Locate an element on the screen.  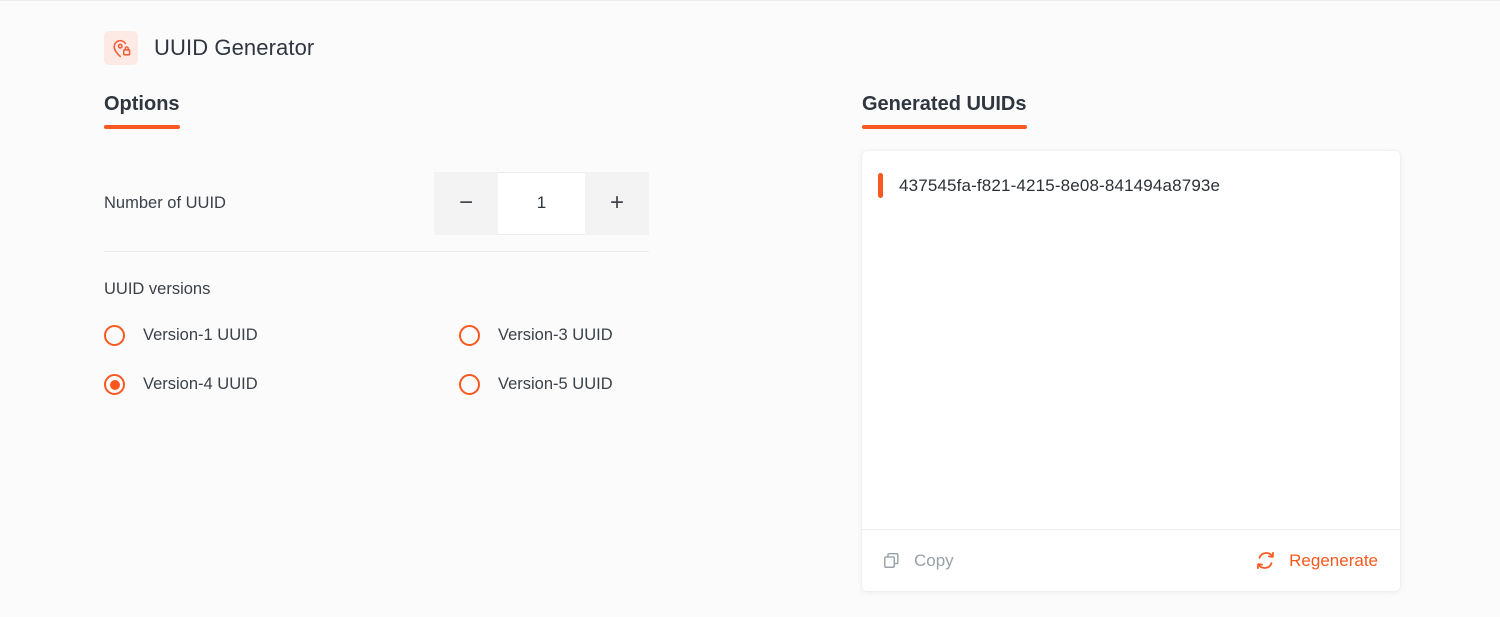
generated-uuids-heading: Generated UUIDs is located at coordinates (944, 111).